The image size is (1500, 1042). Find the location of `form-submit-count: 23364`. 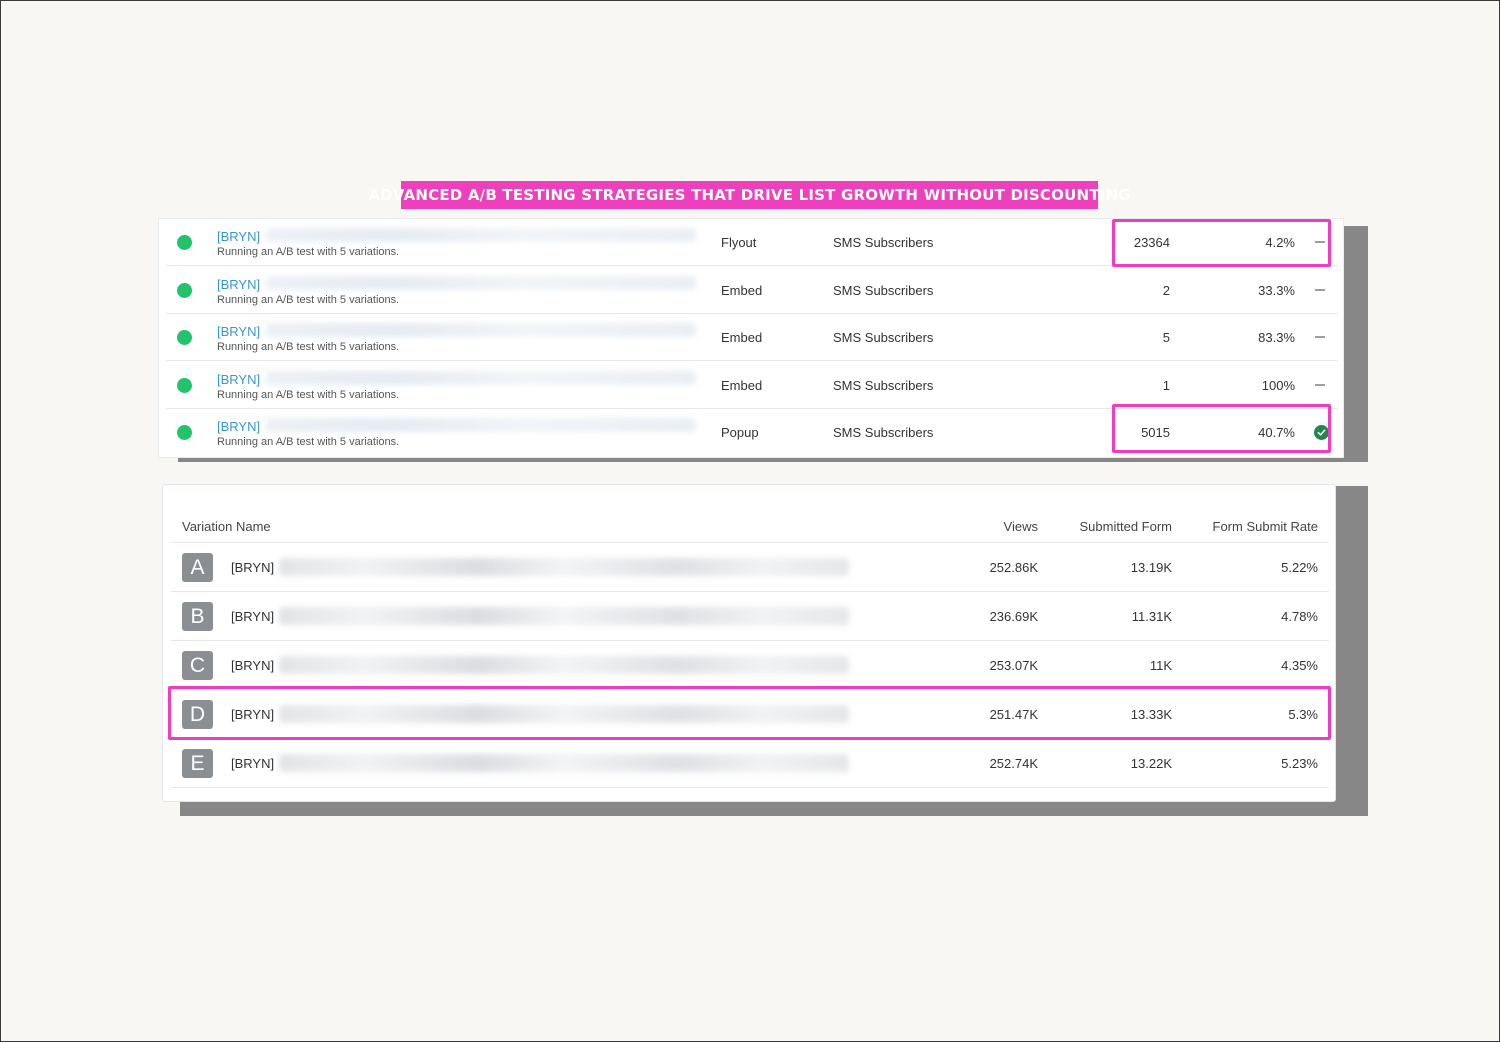

form-submit-count: 23364 is located at coordinates (1151, 242).